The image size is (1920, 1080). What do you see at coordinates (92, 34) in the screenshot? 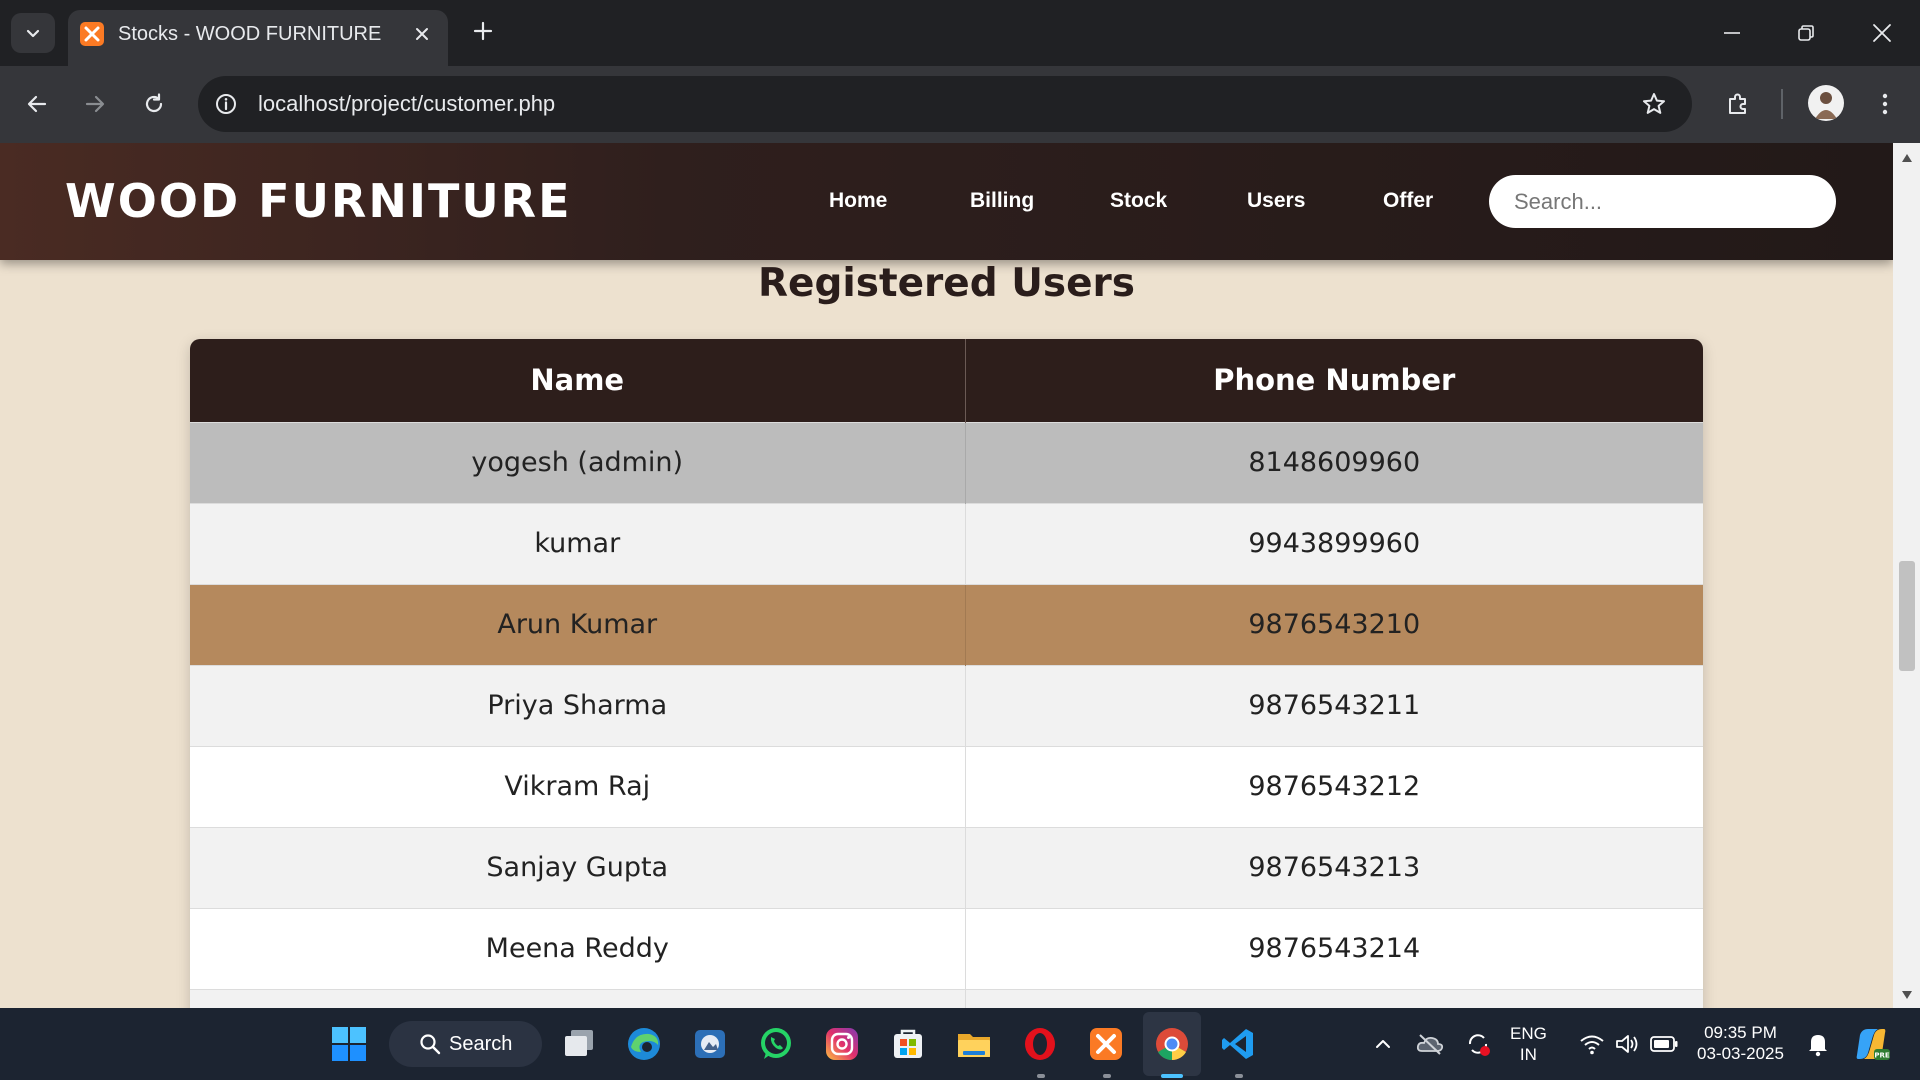
I see `xampp-favicon-icon` at bounding box center [92, 34].